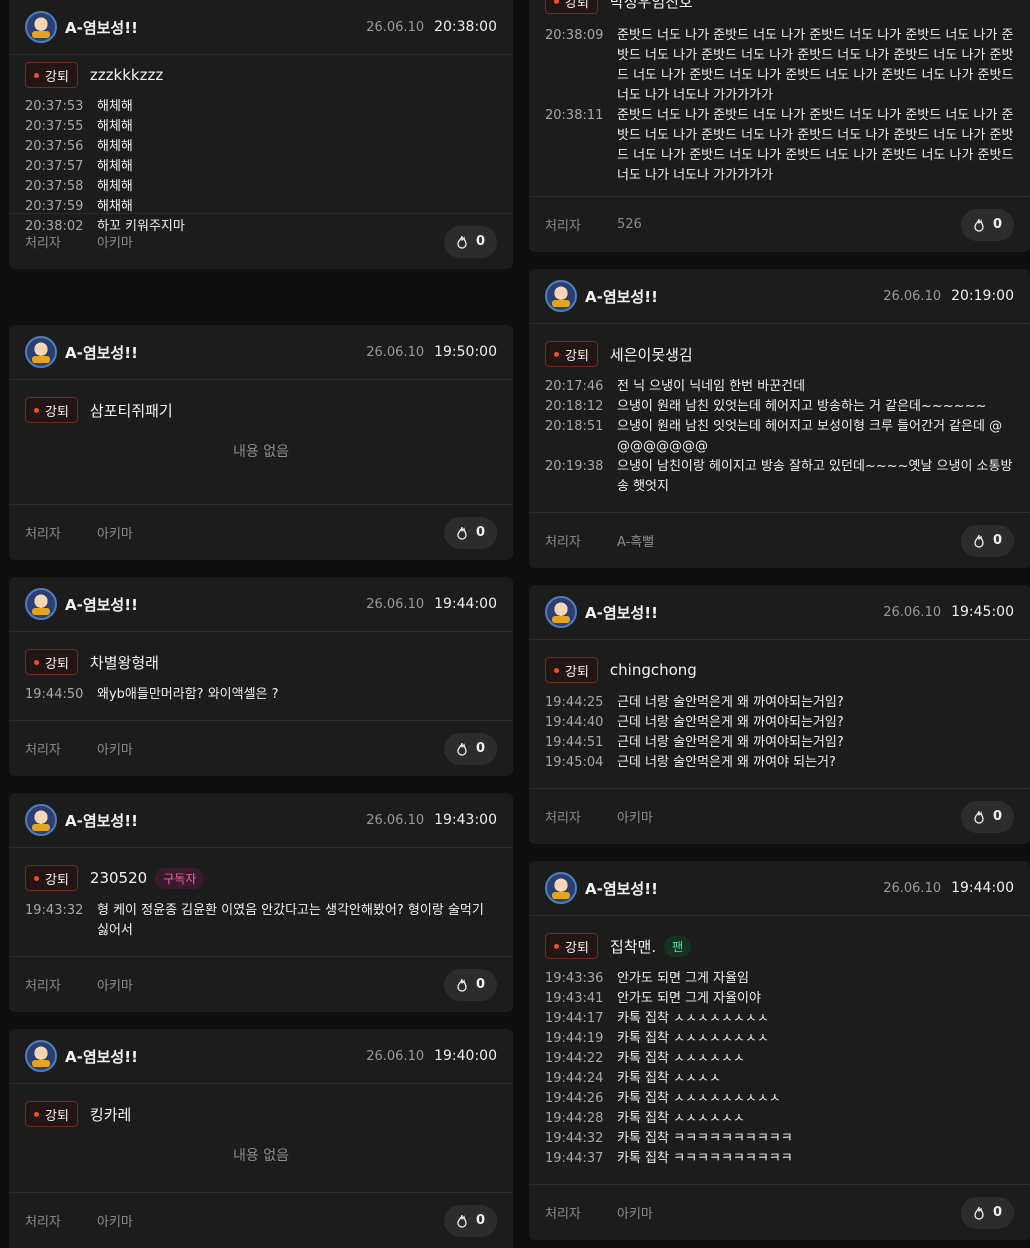 The height and width of the screenshot is (1248, 1030). What do you see at coordinates (651, 6) in the screenshot?
I see `target-name: 박정우임진호` at bounding box center [651, 6].